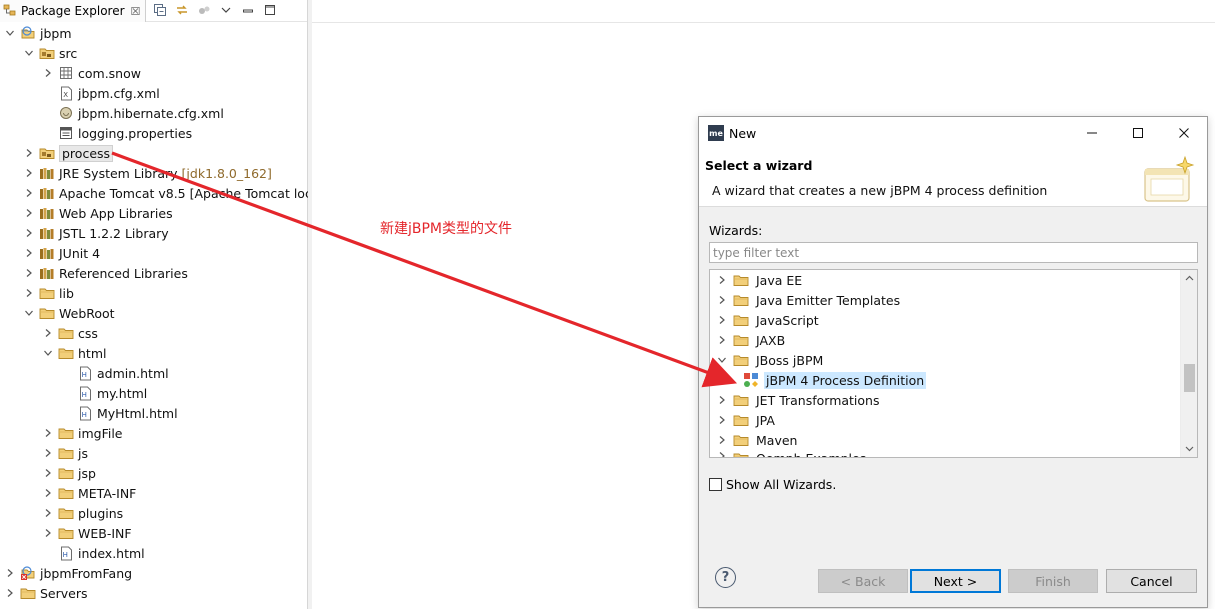 This screenshot has height=609, width=1215. Describe the element at coordinates (154, 113) in the screenshot. I see `tree-item: jbpm.hibernate.cfg.xml` at that location.